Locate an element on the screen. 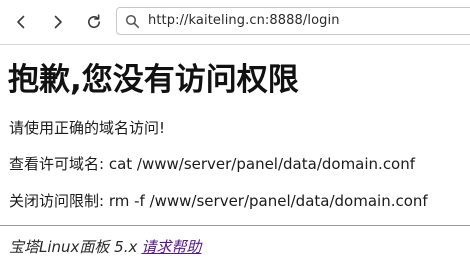 The image size is (470, 280). reload-button is located at coordinates (94, 22).